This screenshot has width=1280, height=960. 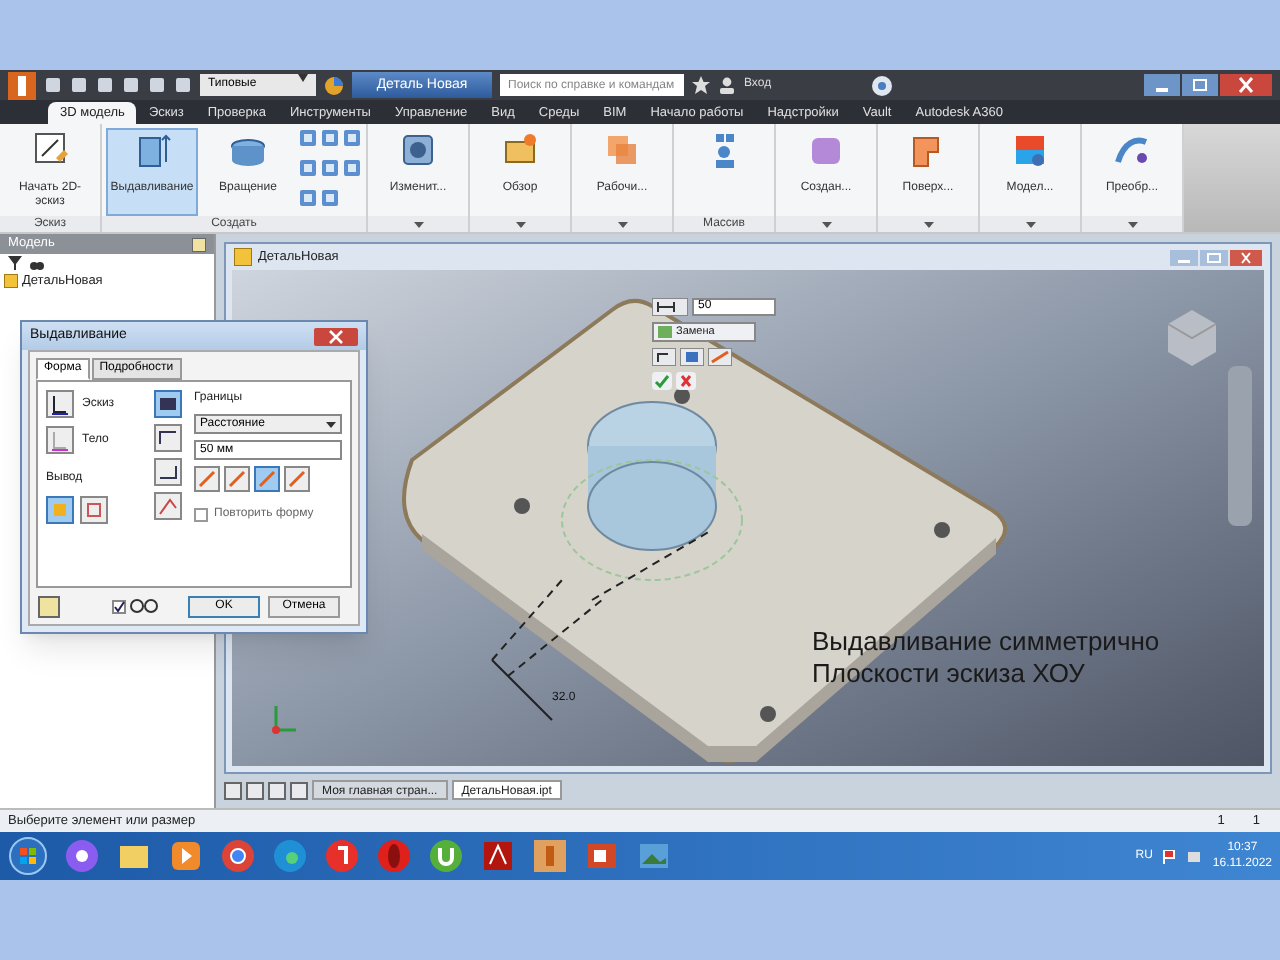 What do you see at coordinates (1030, 150) in the screenshot?
I see `simulation-icon` at bounding box center [1030, 150].